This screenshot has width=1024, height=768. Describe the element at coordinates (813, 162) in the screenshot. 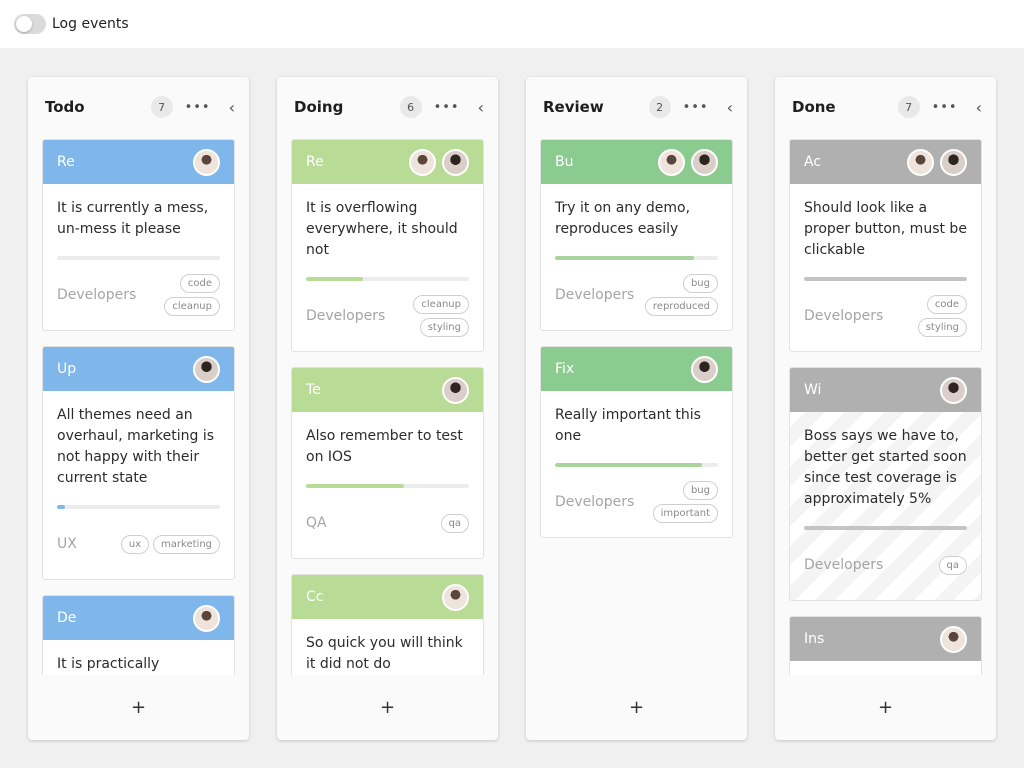

I see `card-code: Ac` at that location.